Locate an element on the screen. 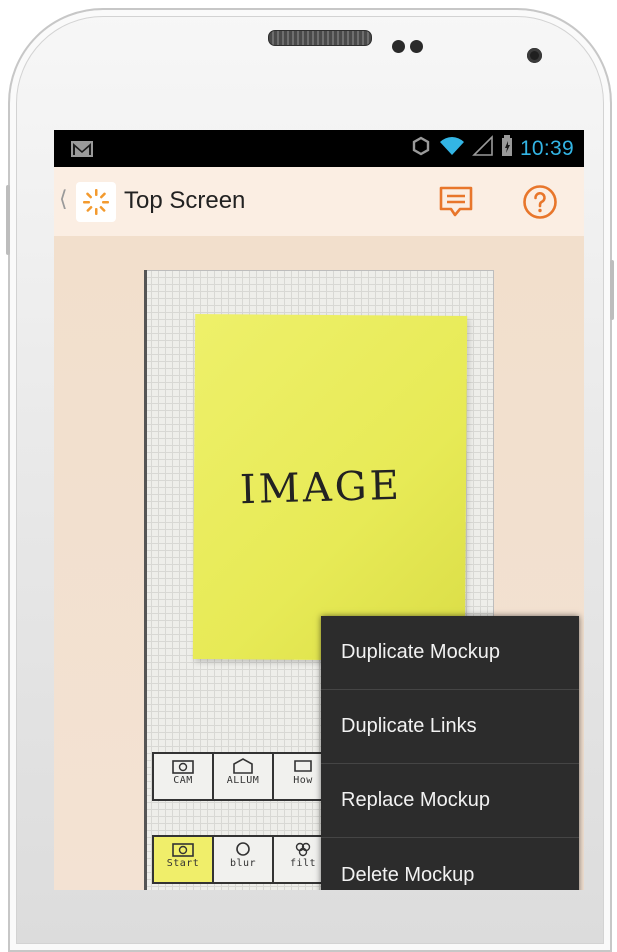 The height and width of the screenshot is (952, 617). menu-item-duplicate-mockup: Duplicate Mockup is located at coordinates (450, 653).